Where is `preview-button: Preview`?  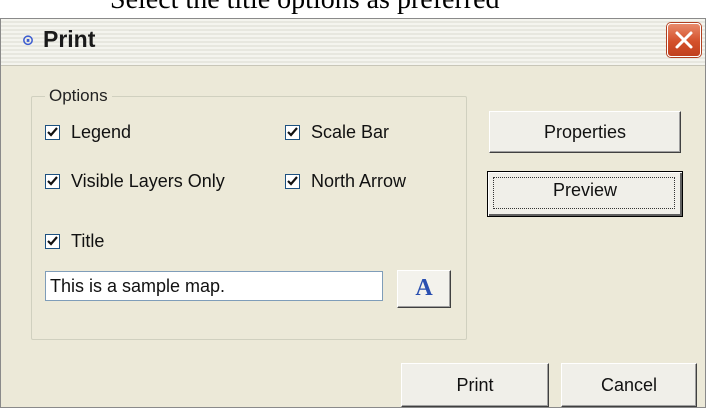 preview-button: Preview is located at coordinates (585, 194).